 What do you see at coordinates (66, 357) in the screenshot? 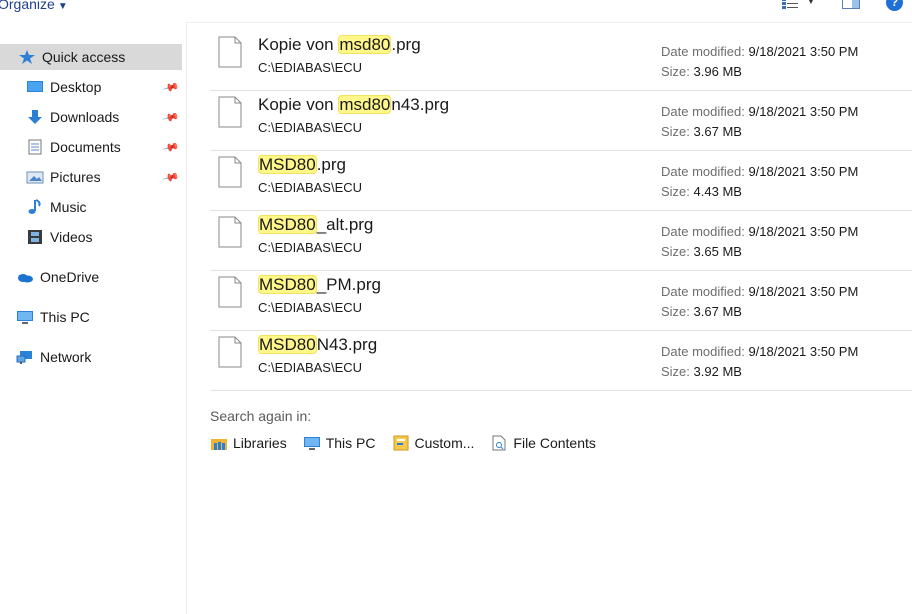
I see `nav-item-label: Network` at bounding box center [66, 357].